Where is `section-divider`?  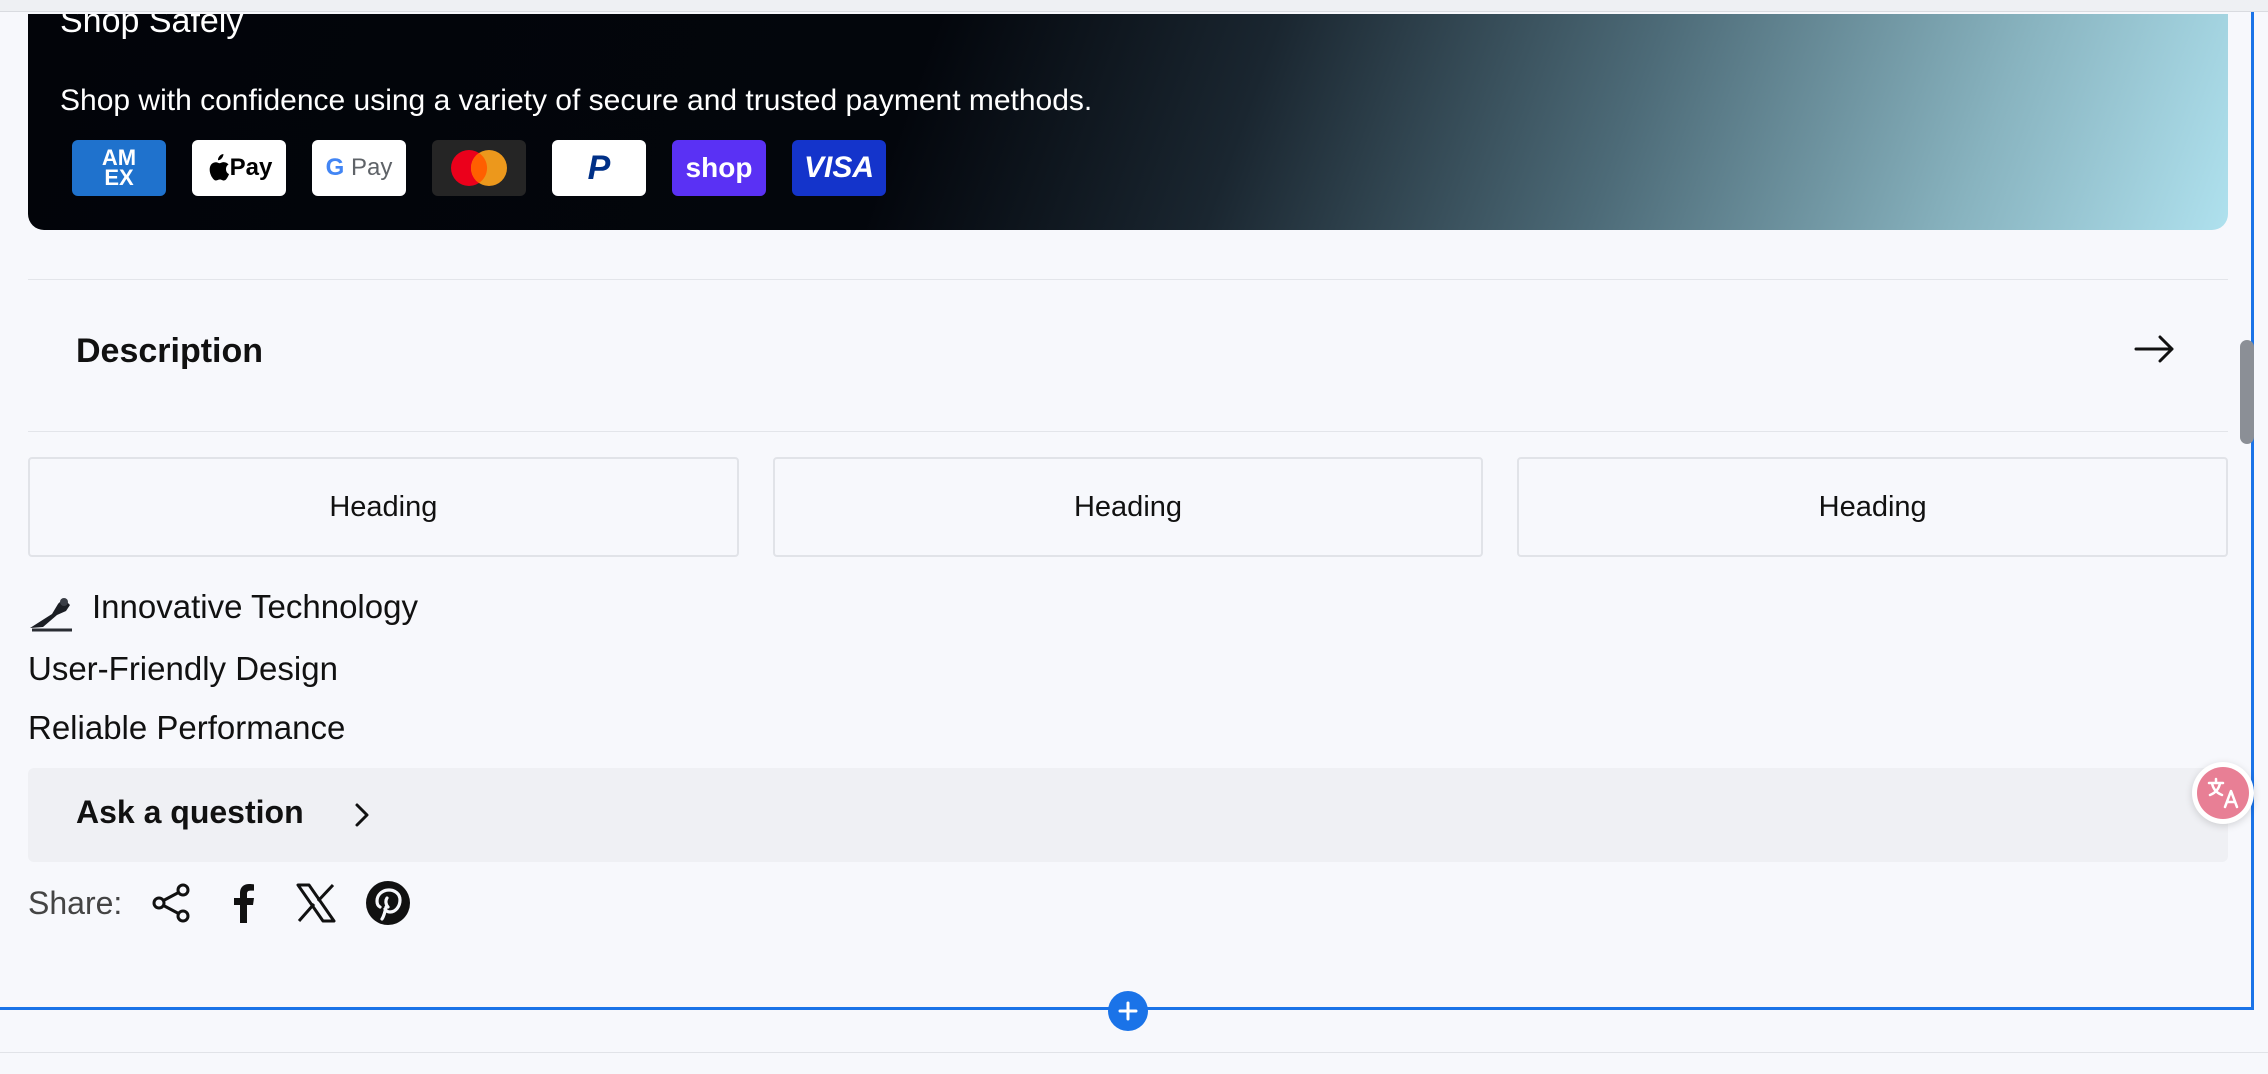 section-divider is located at coordinates (1134, 1052).